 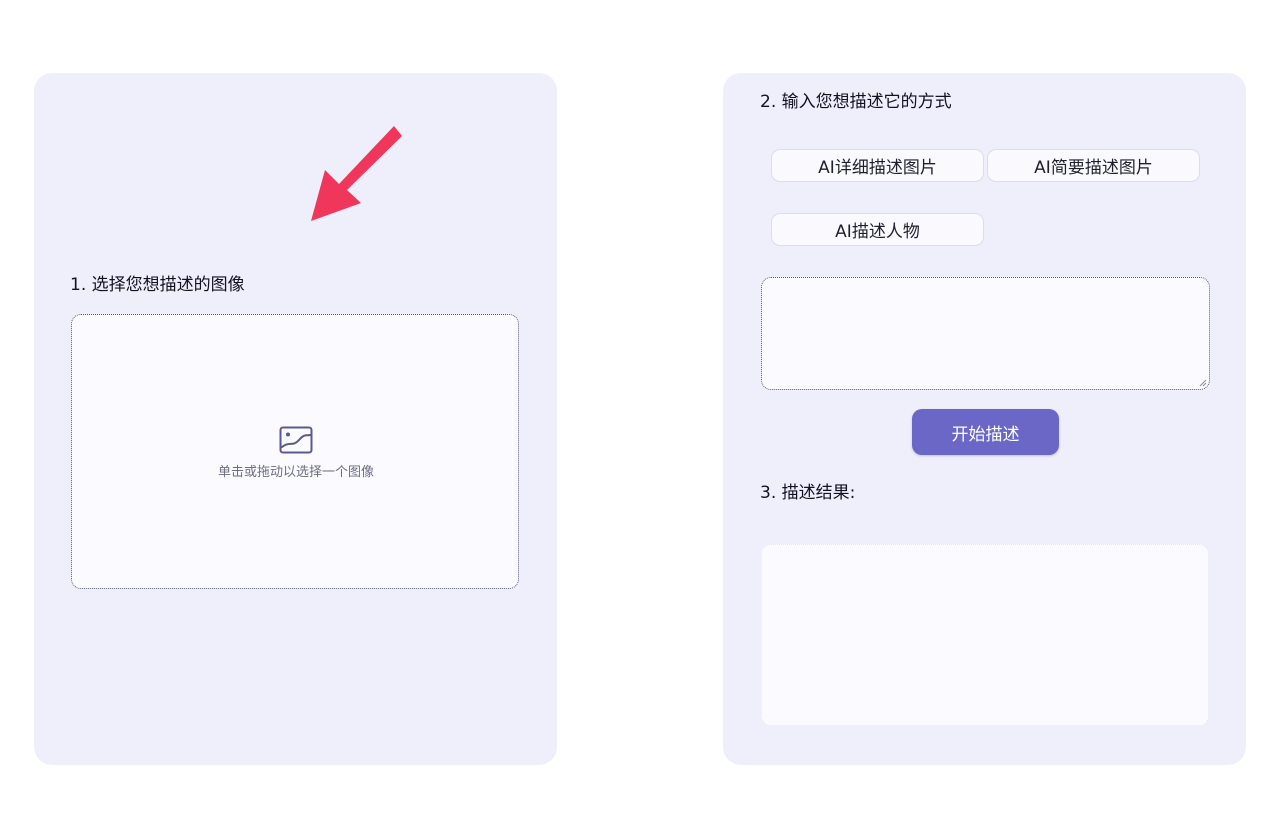 I want to click on mode-brief-button: AI简要描述图片, so click(x=1093, y=165).